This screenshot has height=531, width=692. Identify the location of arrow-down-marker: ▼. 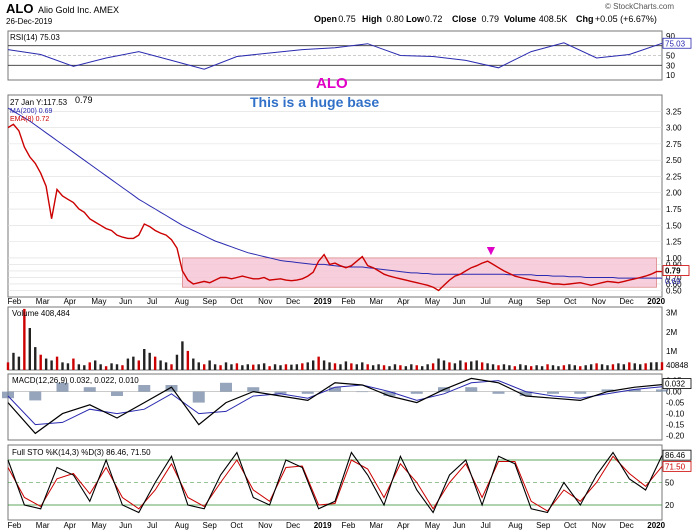
(491, 250).